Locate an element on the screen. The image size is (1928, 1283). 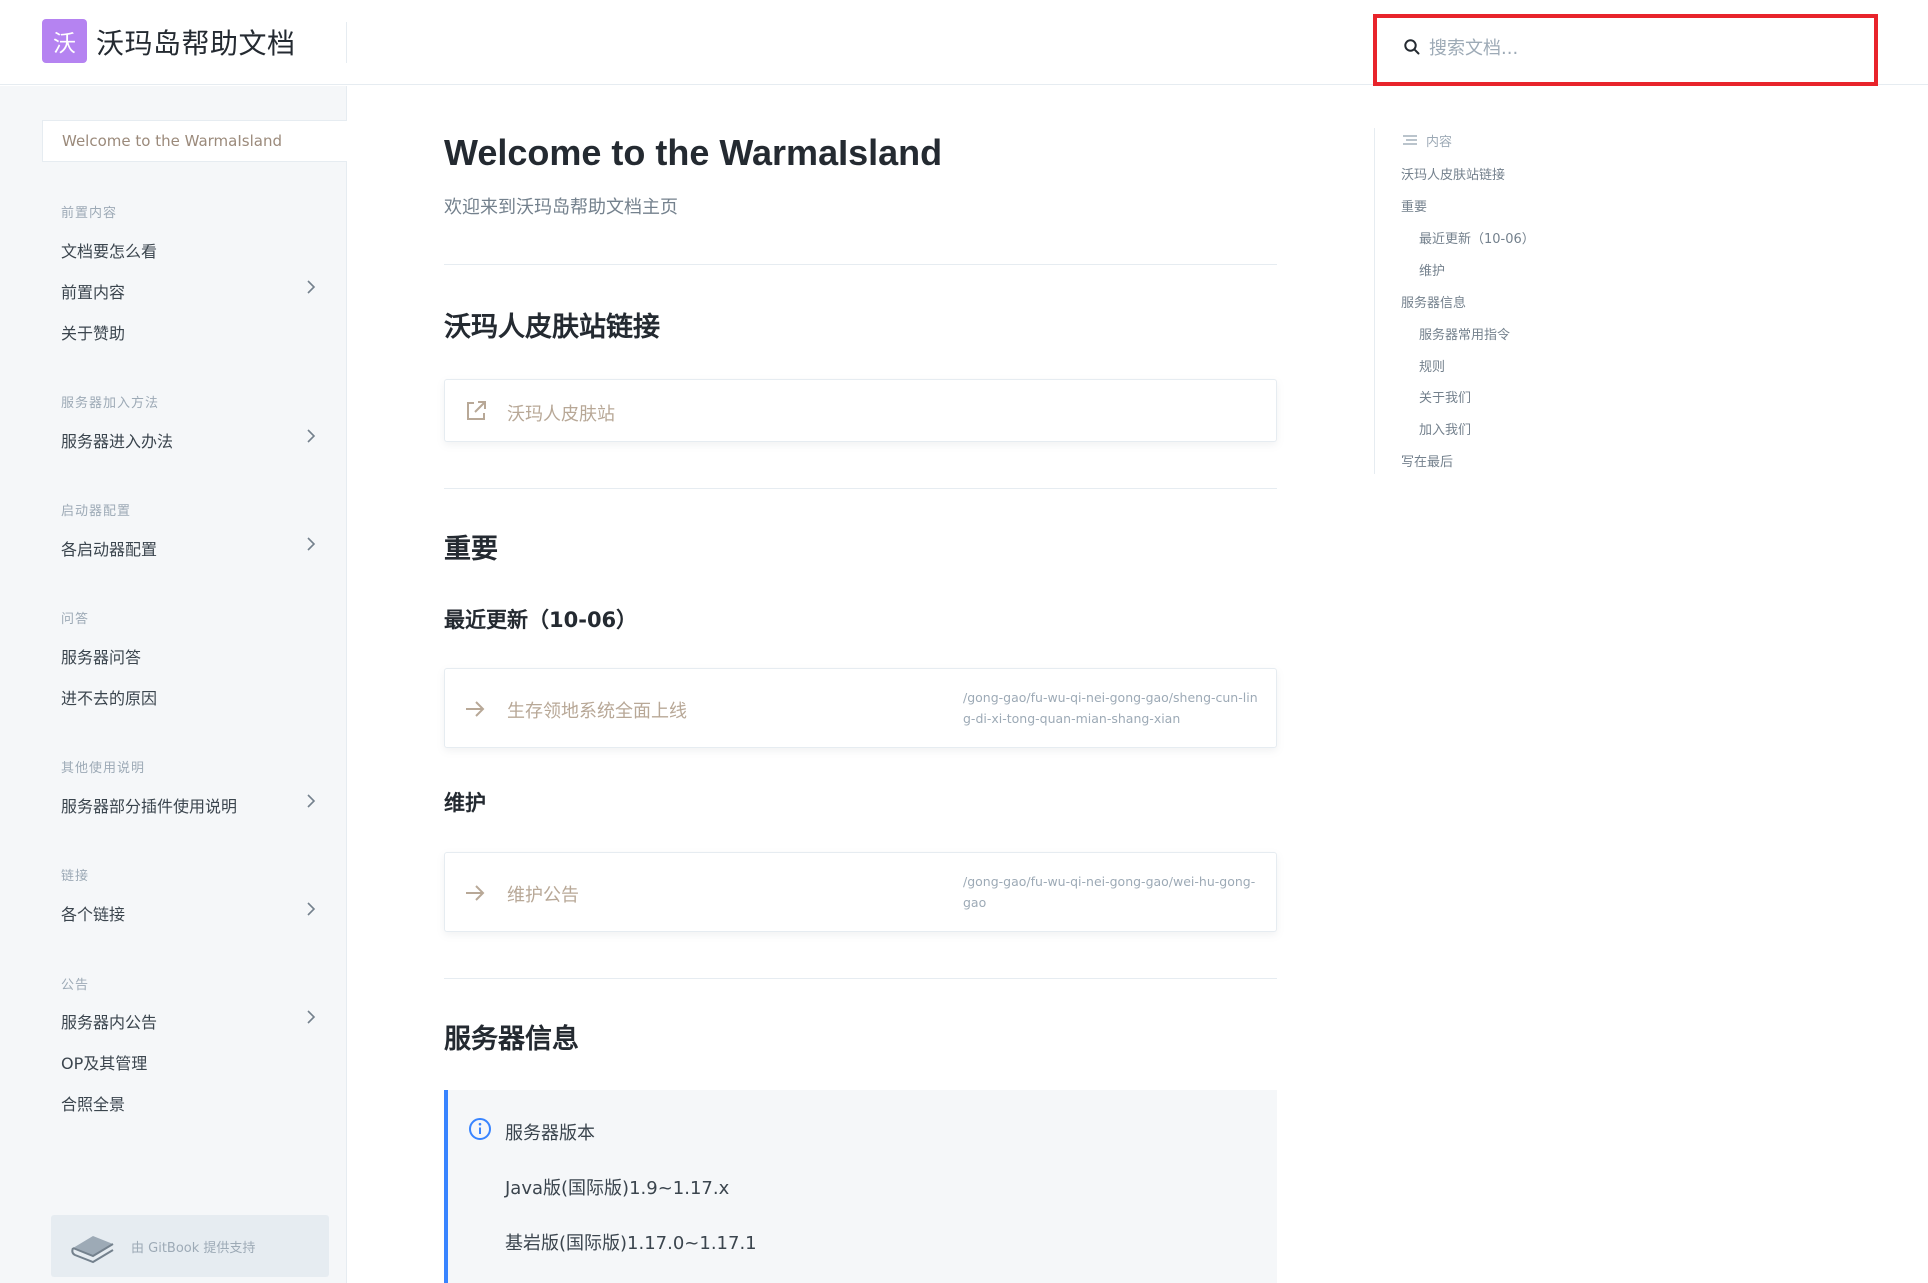
toc-item-about-us: 关于我们 is located at coordinates (1445, 396).